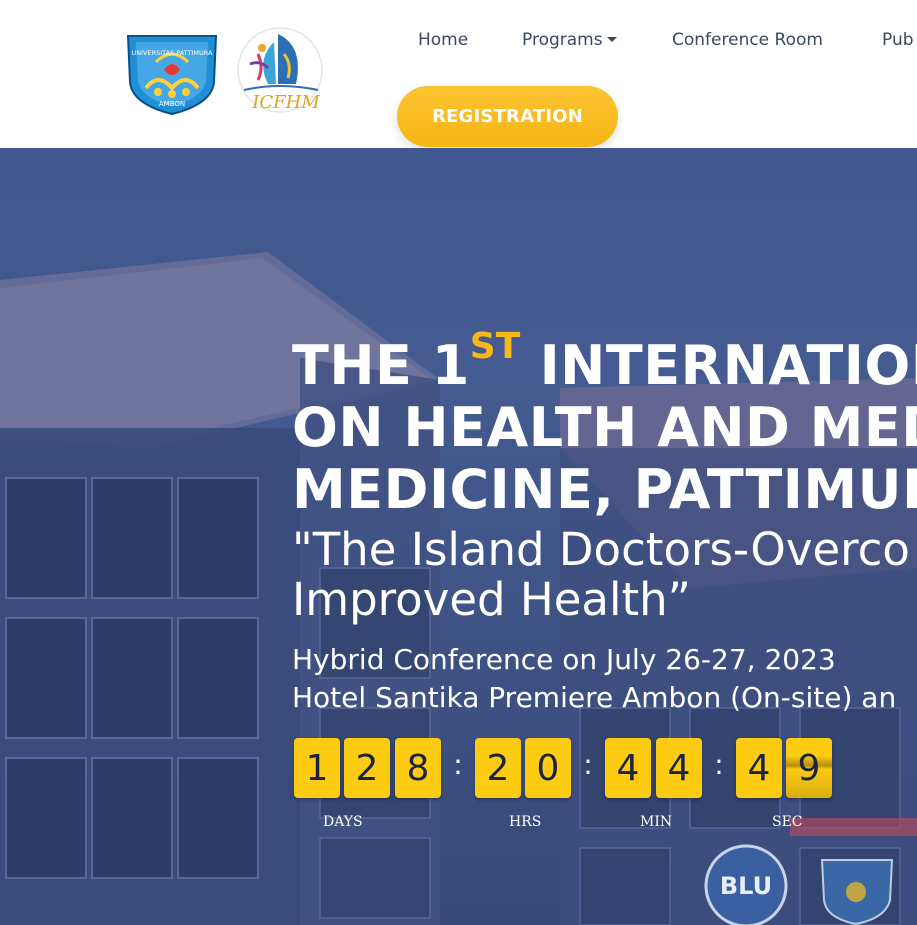 The image size is (917, 925). What do you see at coordinates (611, 39) in the screenshot?
I see `caret-down-icon` at bounding box center [611, 39].